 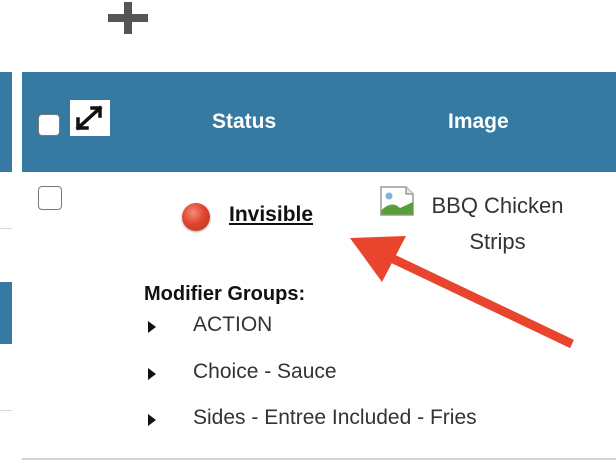 I want to click on modifier-group-label: Choice - Sauce, so click(x=265, y=371).